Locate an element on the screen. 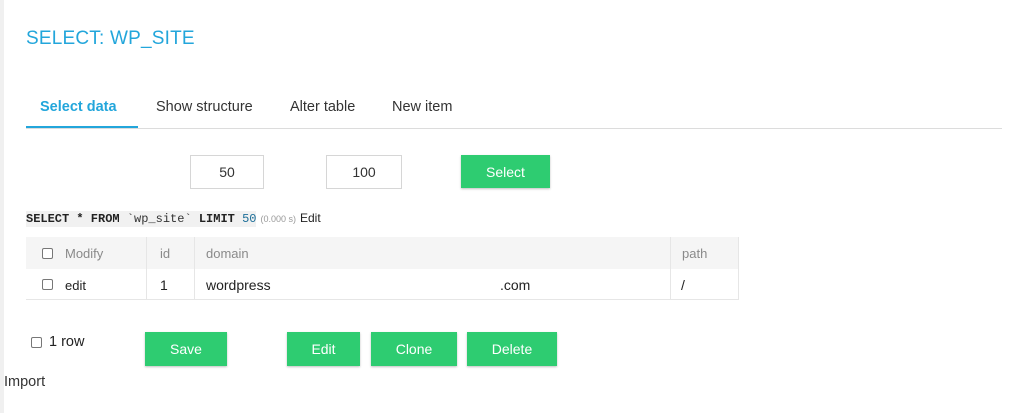 The height and width of the screenshot is (413, 1024). page-title: SELECT: WP_SITE is located at coordinates (110, 38).